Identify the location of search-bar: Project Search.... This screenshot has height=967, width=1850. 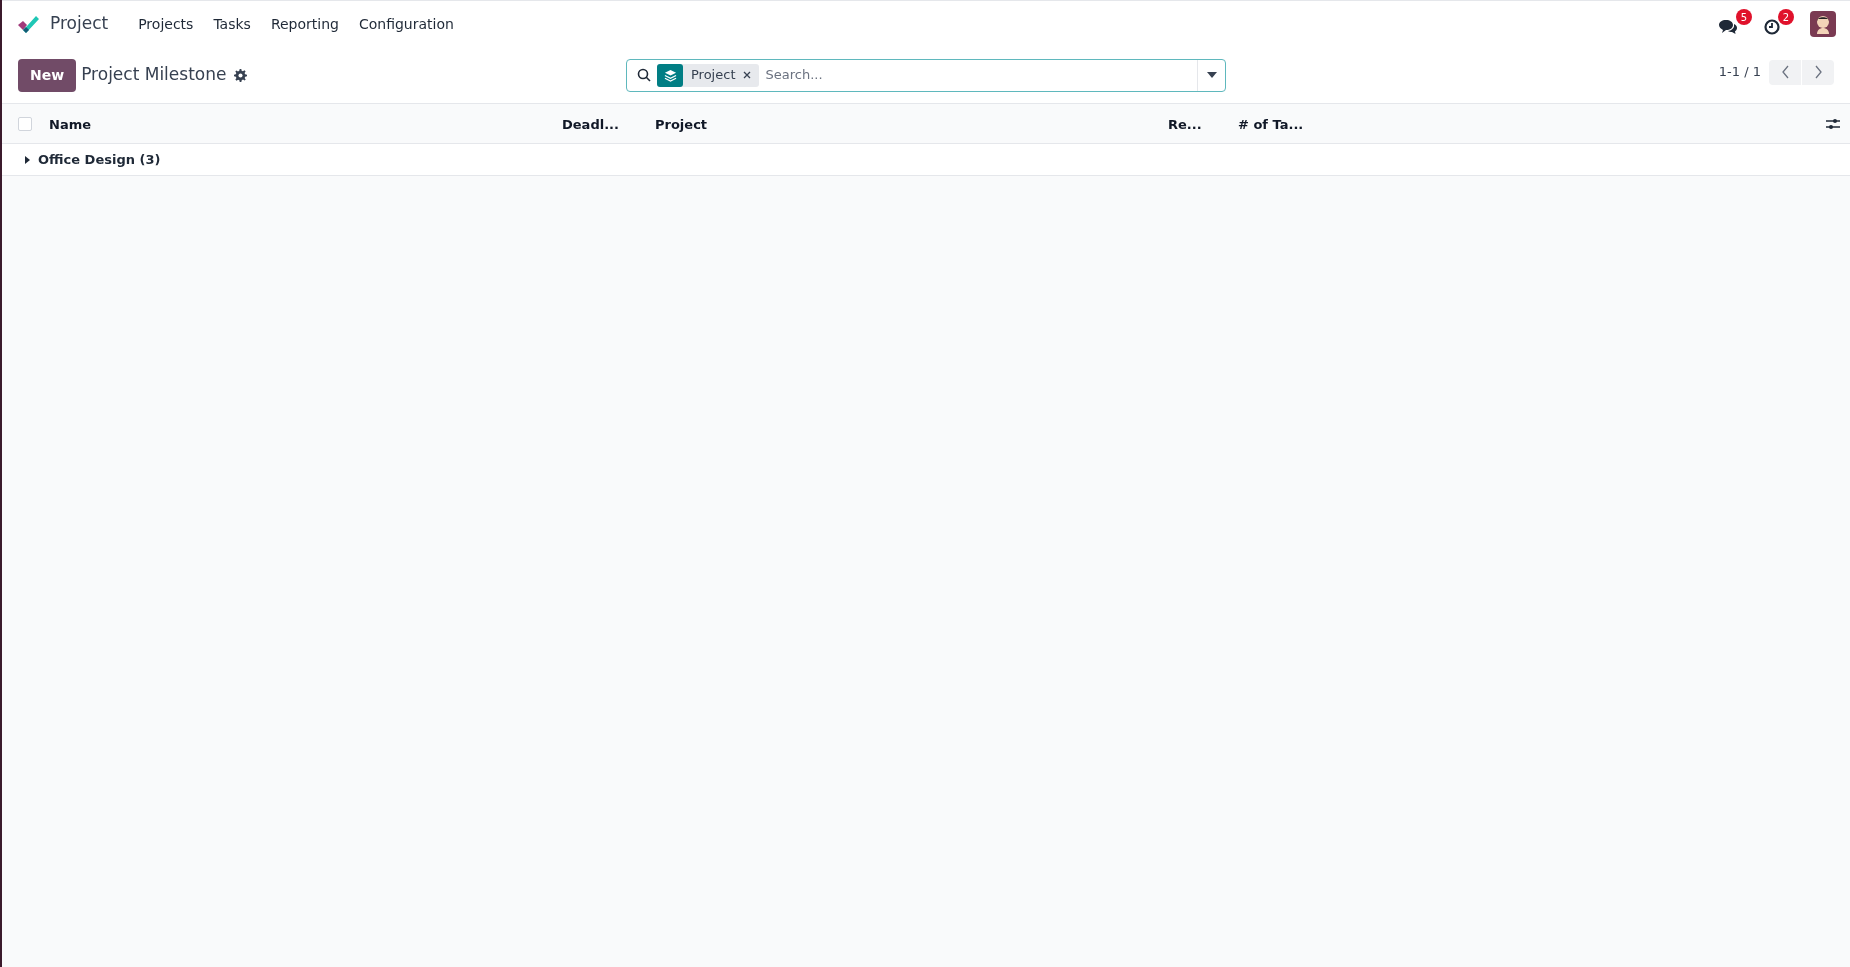
(926, 75).